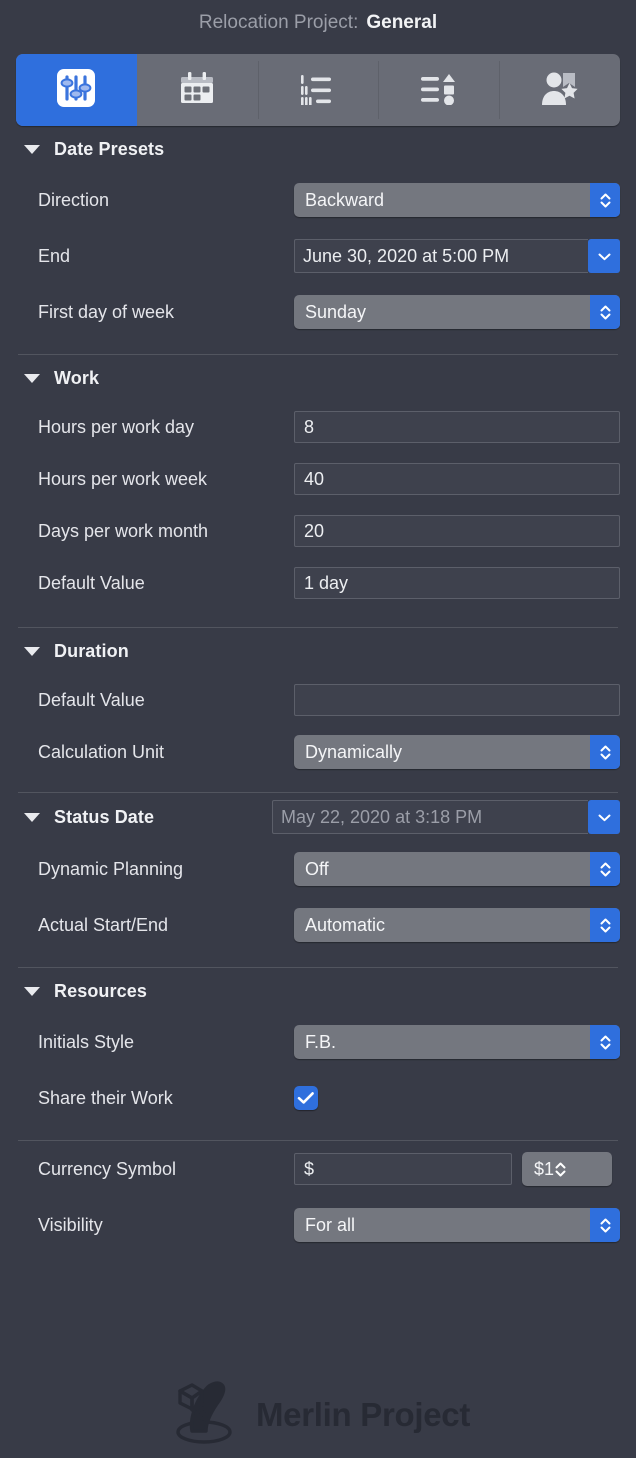 Image resolution: width=636 pixels, height=1458 pixels. I want to click on hours-per-work-week-input: 40, so click(457, 479).